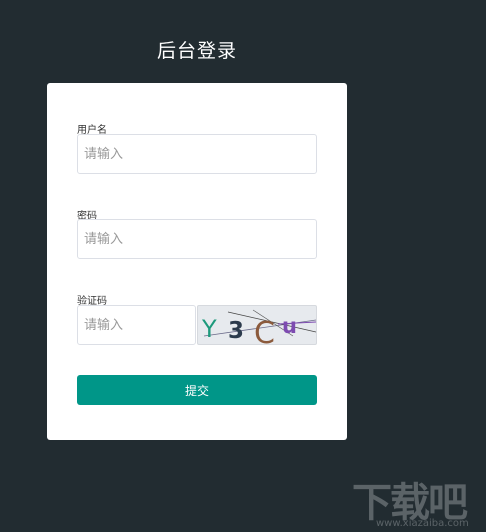 This screenshot has height=532, width=486. I want to click on submit-button: 提交, so click(197, 390).